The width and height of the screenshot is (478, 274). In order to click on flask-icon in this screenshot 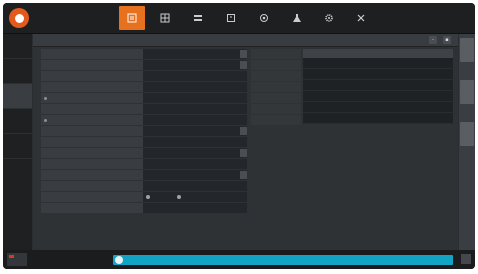, I will do `click(297, 17)`.